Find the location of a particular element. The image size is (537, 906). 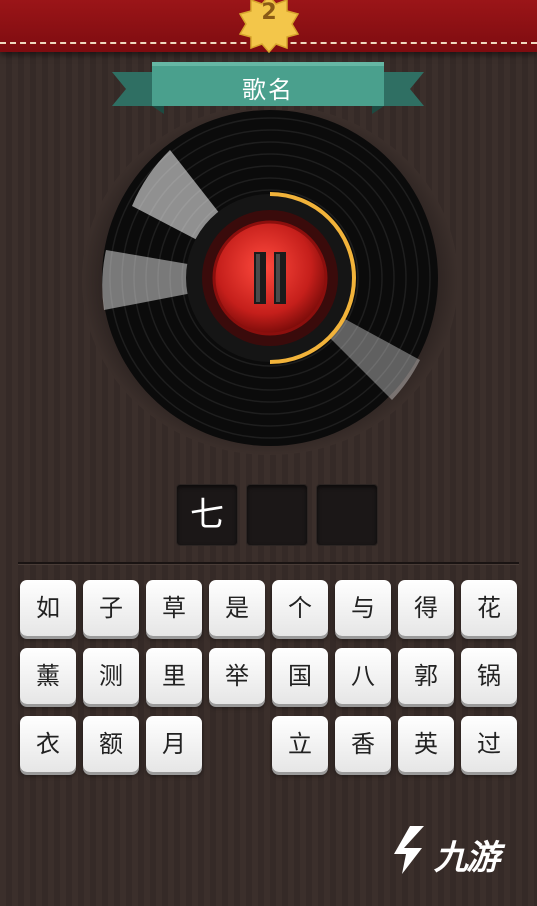

char-key: 衣 is located at coordinates (48, 744).